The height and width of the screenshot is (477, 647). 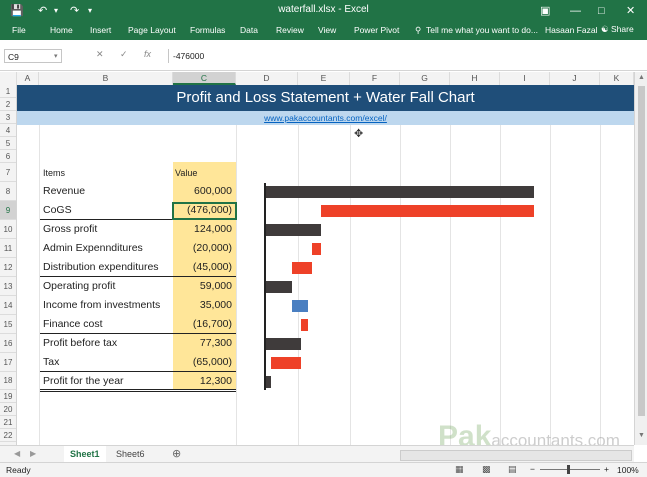 What do you see at coordinates (249, 30) in the screenshot?
I see `tab-data: Data` at bounding box center [249, 30].